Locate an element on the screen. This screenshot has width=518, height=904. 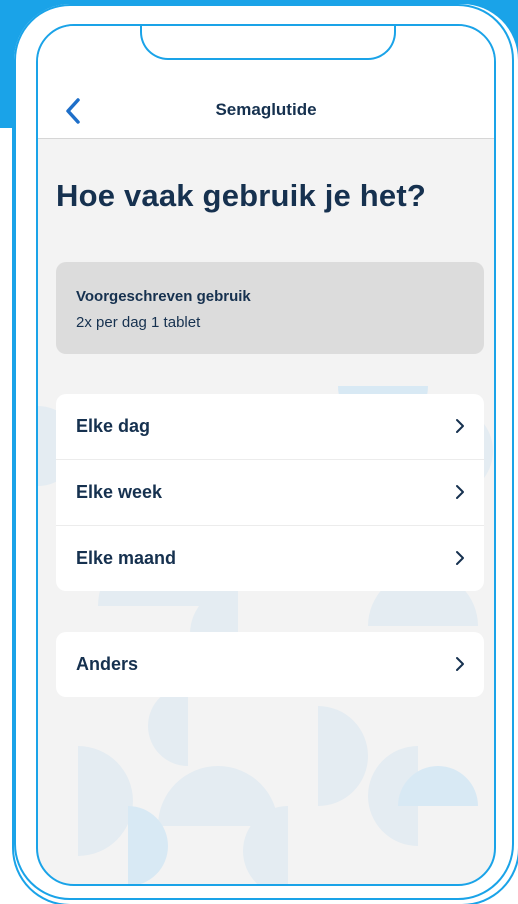
option-label: Elke dag is located at coordinates (113, 426).